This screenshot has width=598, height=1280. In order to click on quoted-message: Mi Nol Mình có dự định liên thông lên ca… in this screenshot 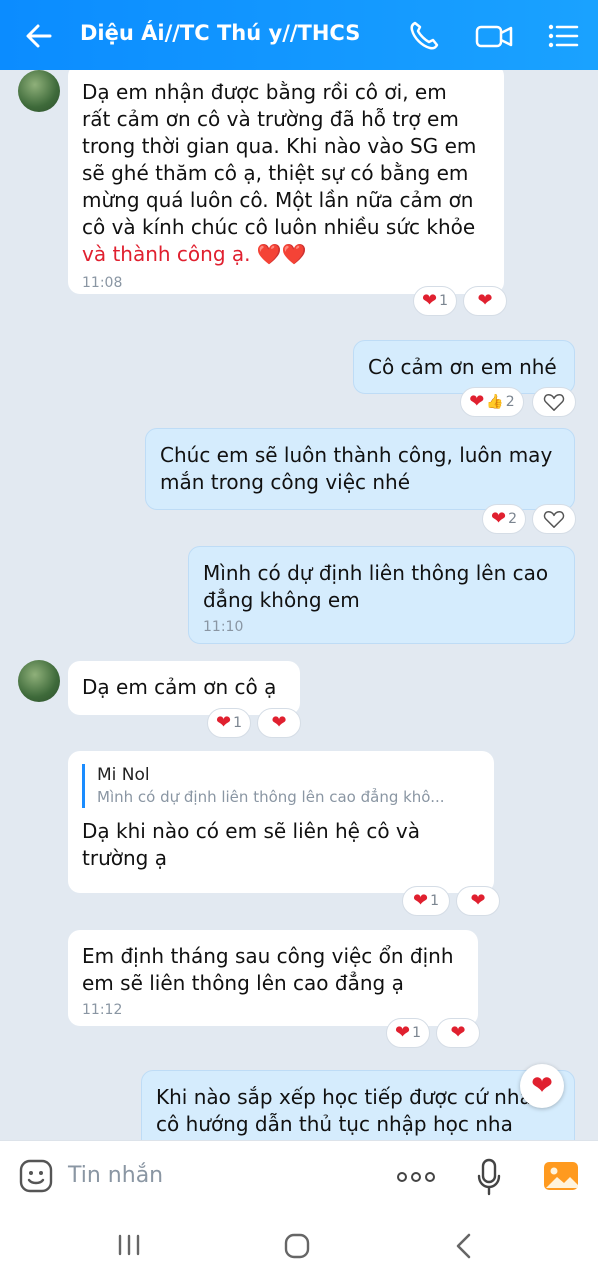, I will do `click(281, 786)`.